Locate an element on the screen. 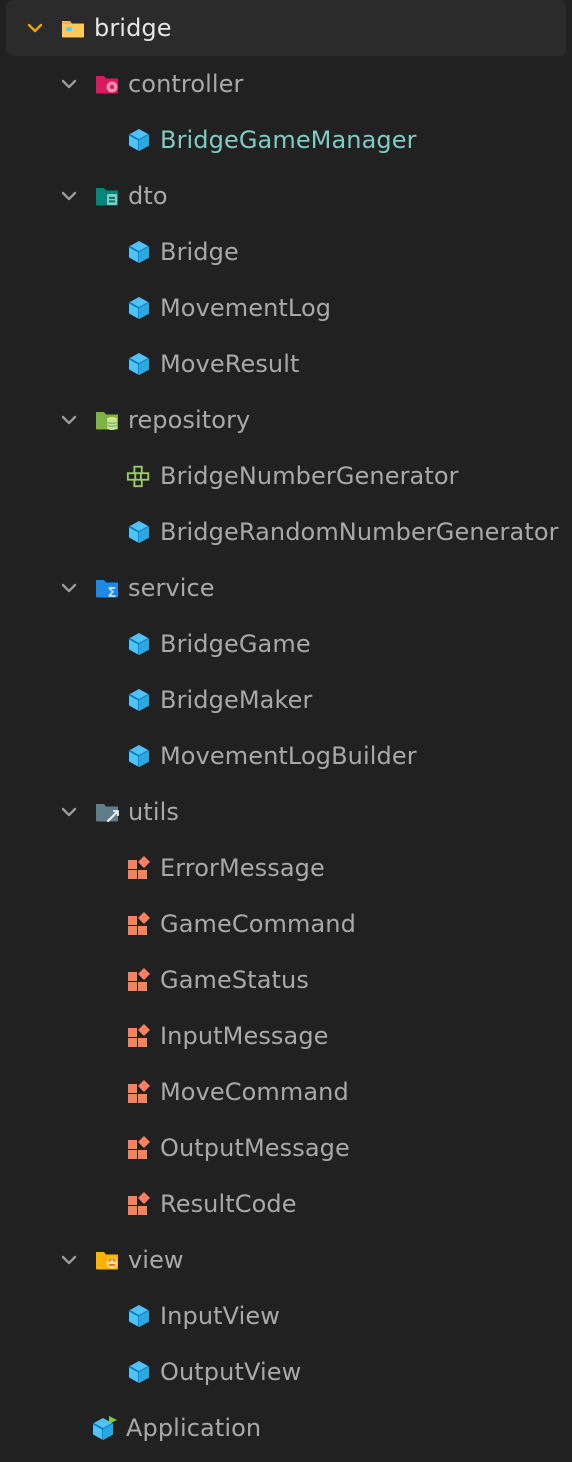 Image resolution: width=572 pixels, height=1462 pixels. tree-folder-view: view is located at coordinates (92, 1260).